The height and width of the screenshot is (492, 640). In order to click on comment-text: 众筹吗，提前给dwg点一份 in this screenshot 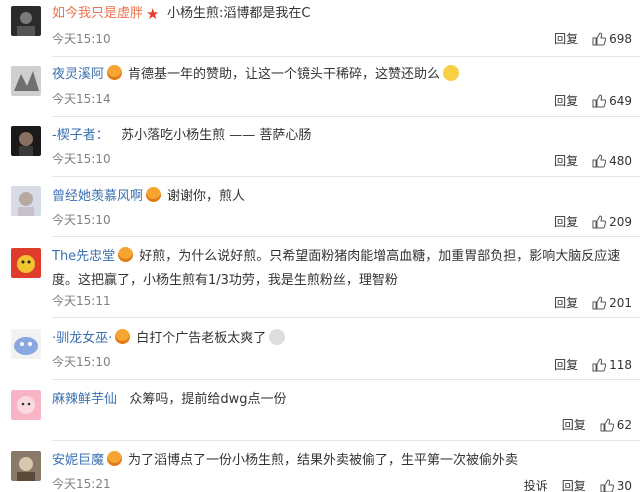, I will do `click(208, 399)`.